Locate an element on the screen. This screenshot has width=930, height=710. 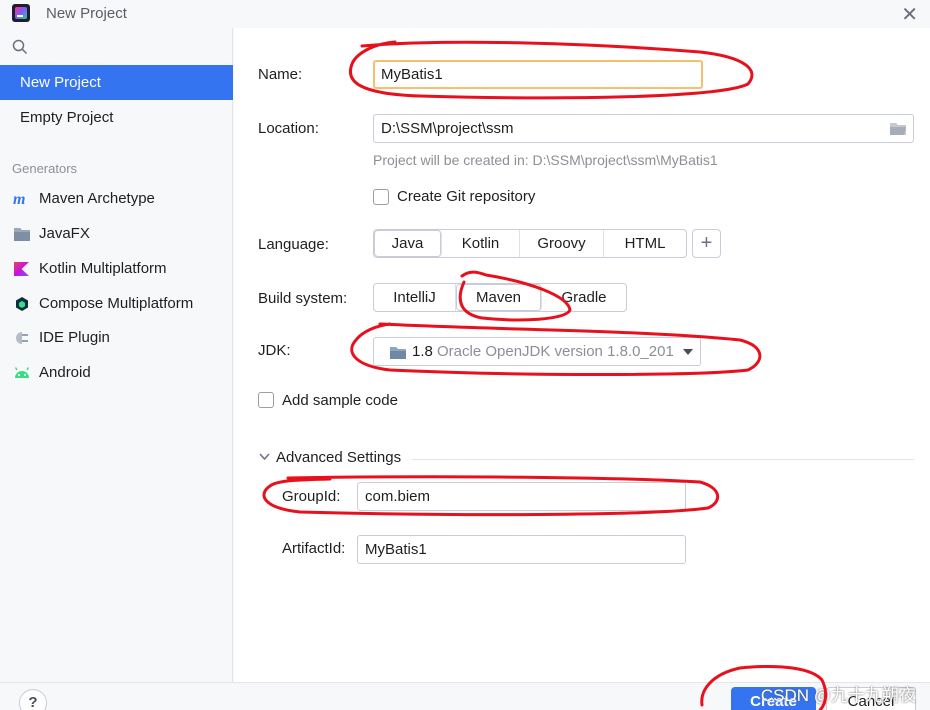
csdn-watermark: CSDN @九十九朔夜 is located at coordinates (838, 695).